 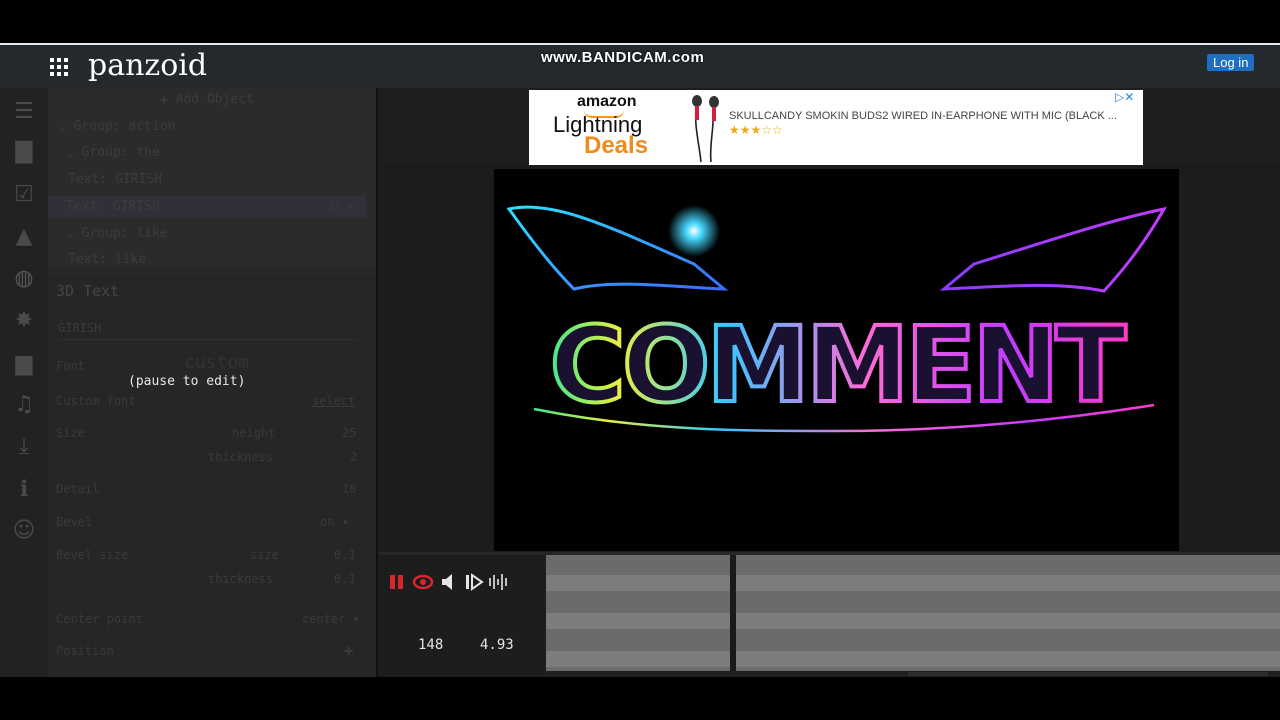 I want to click on custom-font-select: select, so click(x=333, y=401).